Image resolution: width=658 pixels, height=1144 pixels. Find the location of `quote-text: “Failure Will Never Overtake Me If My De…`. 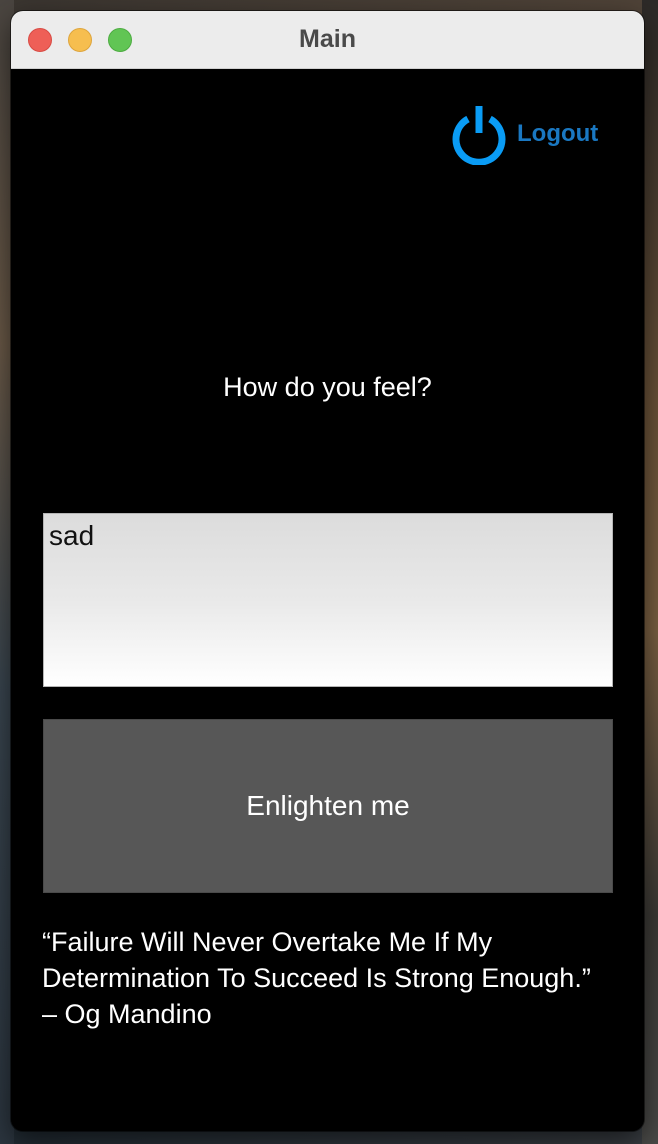

quote-text: “Failure Will Never Overtake Me If My De… is located at coordinates (316, 978).